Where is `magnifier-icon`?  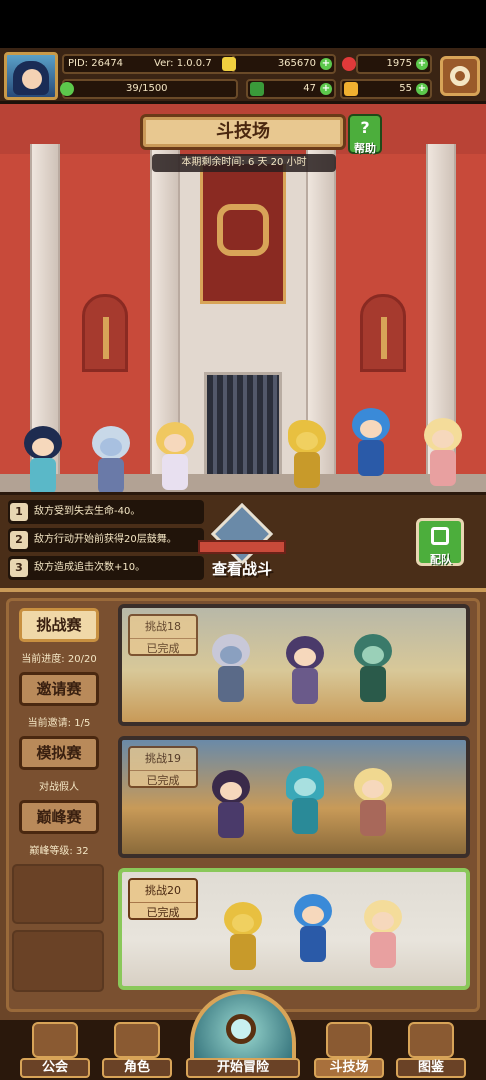
magnifier-icon is located at coordinates (241, 1029).